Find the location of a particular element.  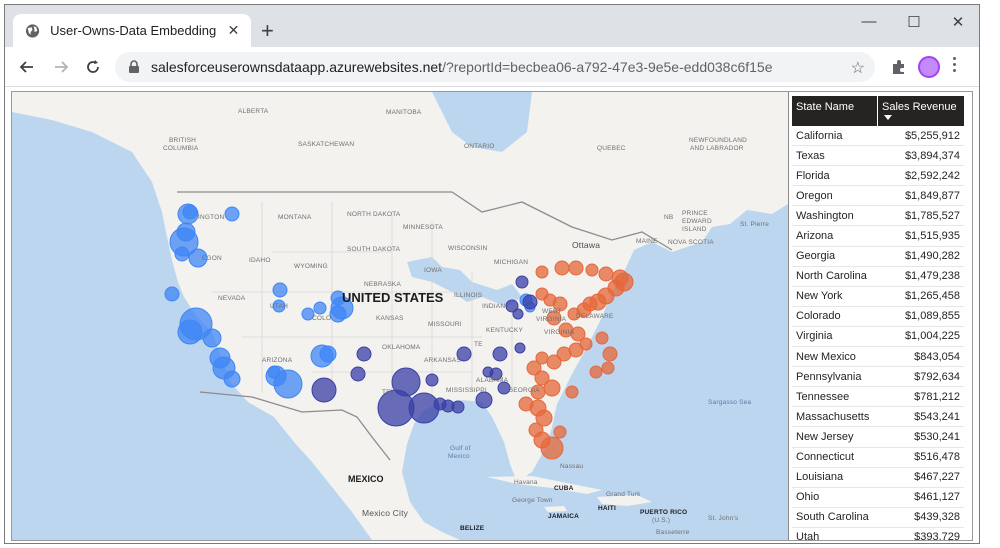

table-row: New Jersey $530,241 is located at coordinates (878, 437).